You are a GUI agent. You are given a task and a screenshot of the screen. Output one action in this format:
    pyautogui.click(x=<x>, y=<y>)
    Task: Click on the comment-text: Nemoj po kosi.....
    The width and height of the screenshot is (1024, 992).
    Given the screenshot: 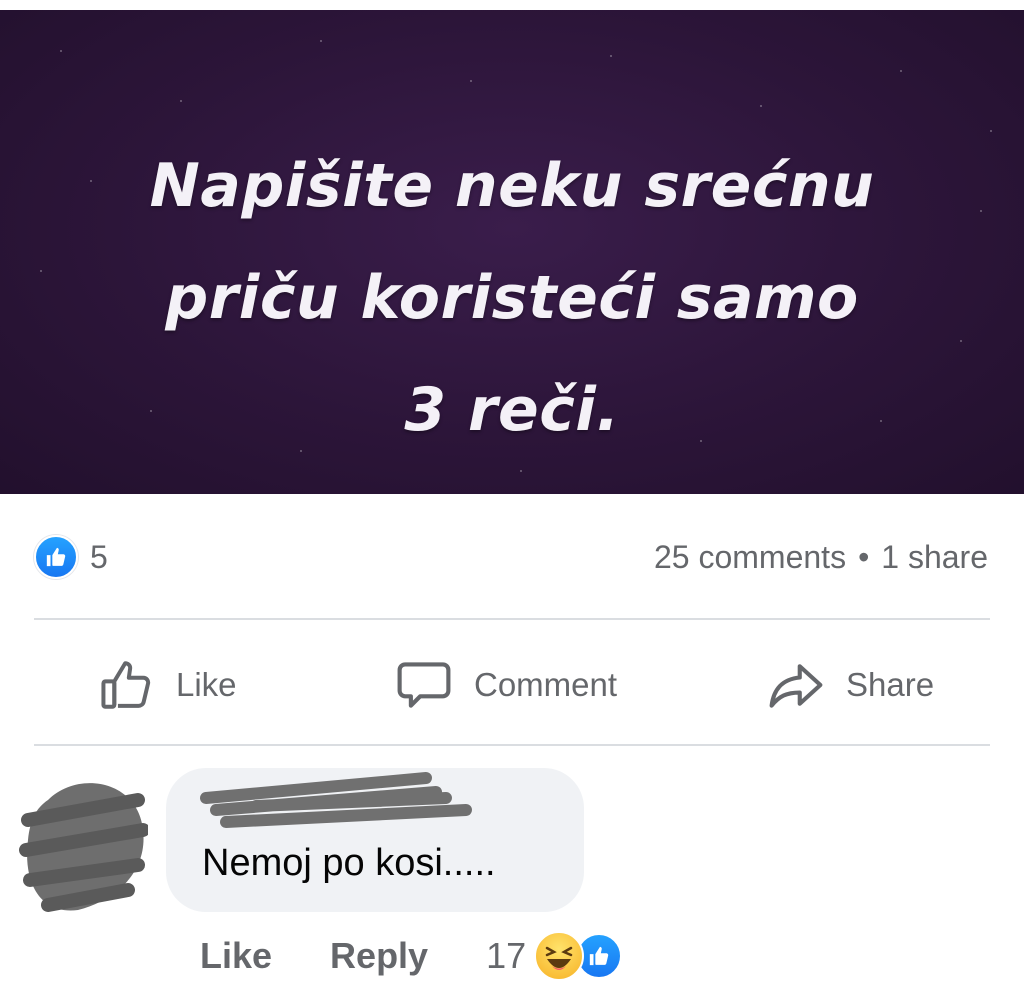 What is the action you would take?
    pyautogui.click(x=349, y=863)
    